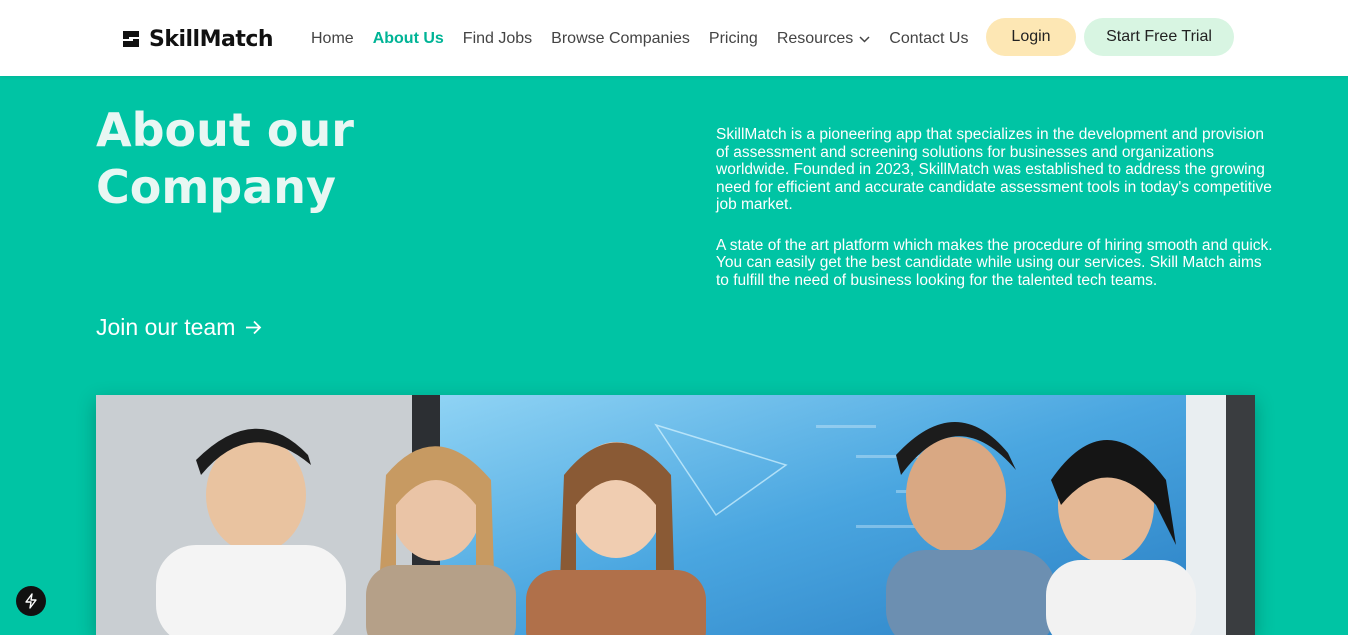 Image resolution: width=1348 pixels, height=635 pixels. I want to click on brand-logo: SkillMatch, so click(196, 39).